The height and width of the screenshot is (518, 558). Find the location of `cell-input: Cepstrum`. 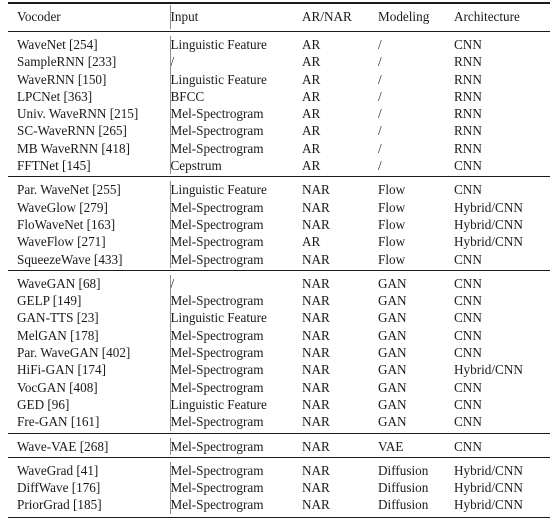

cell-input: Cepstrum is located at coordinates (236, 165).